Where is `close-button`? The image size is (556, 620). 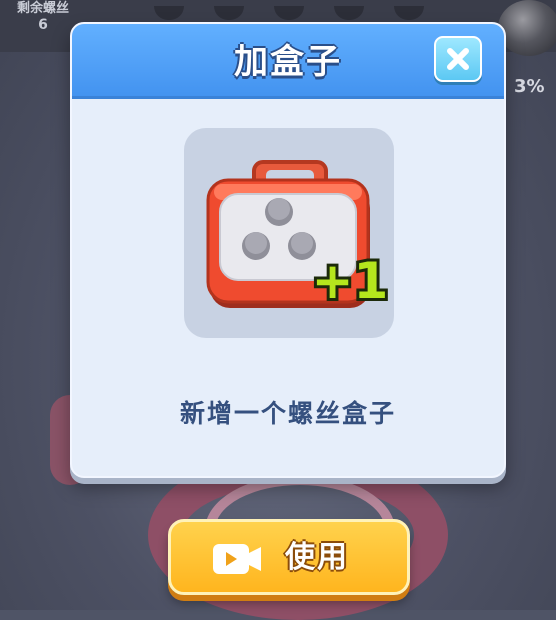
close-button is located at coordinates (458, 59).